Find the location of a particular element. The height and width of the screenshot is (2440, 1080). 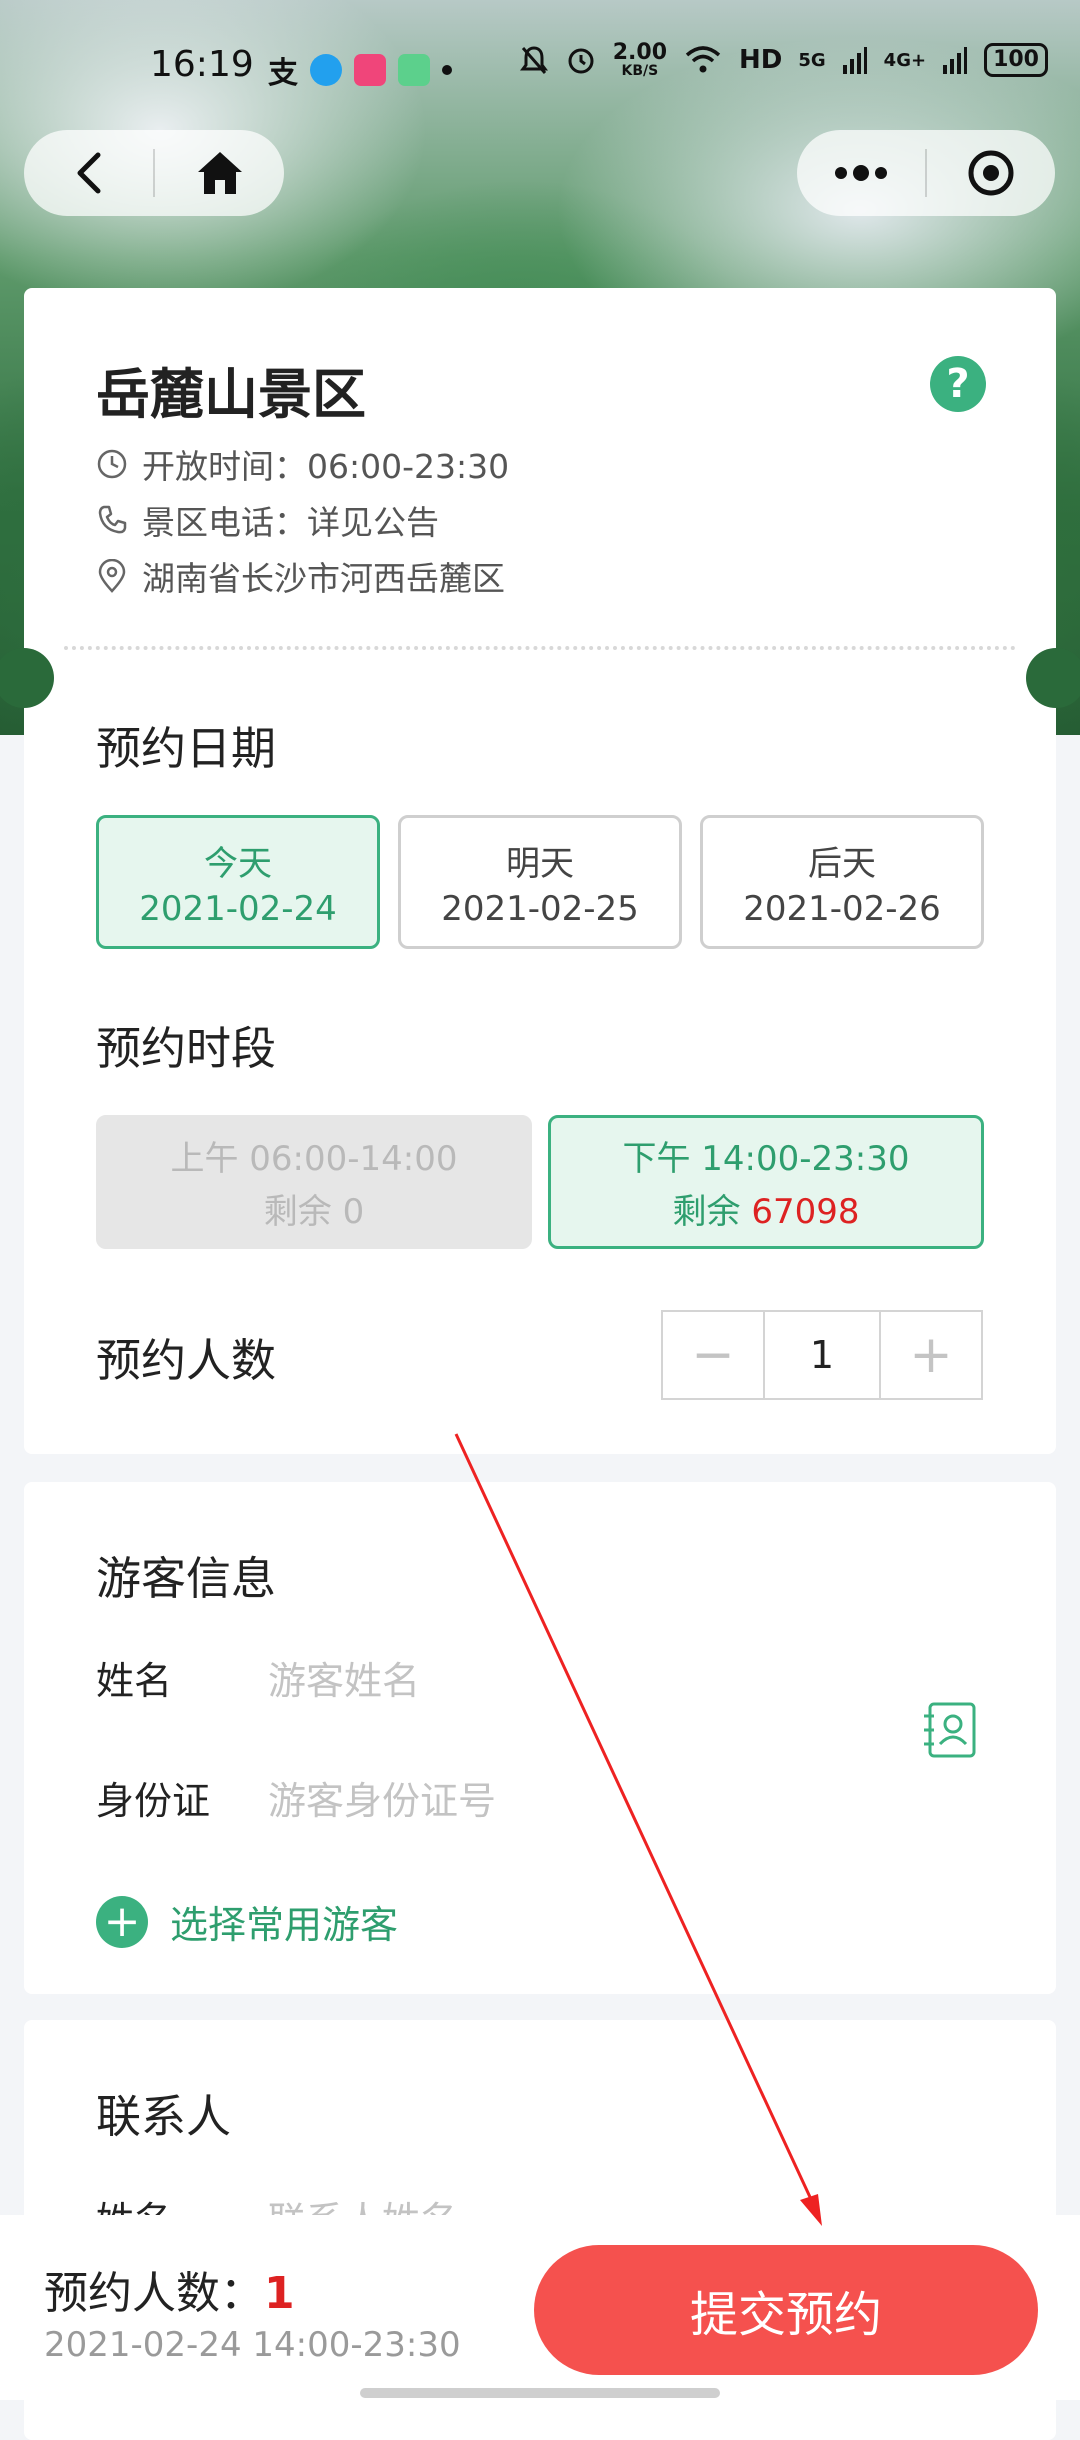

home-icon is located at coordinates (219, 173).